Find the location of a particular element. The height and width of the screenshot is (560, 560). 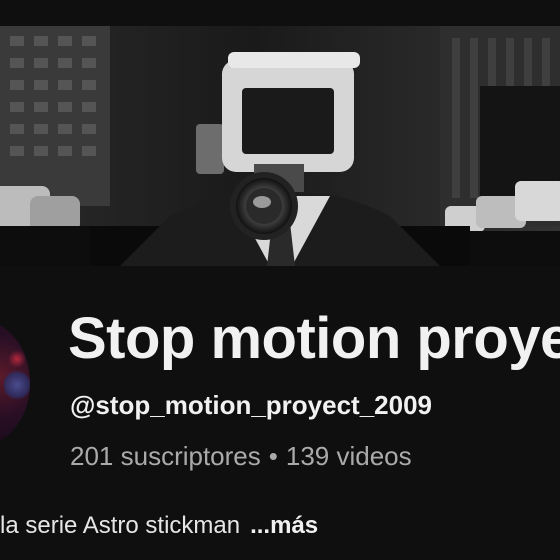

channel-title: Stop motion proyect is located at coordinates (314, 338).